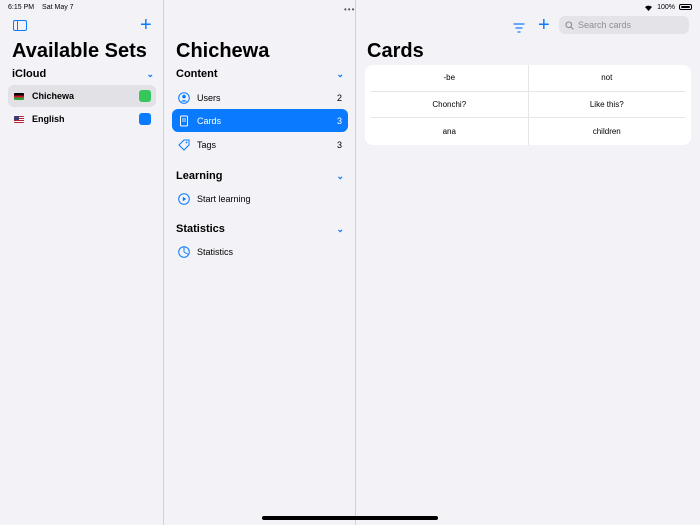  I want to click on battery-icon, so click(685, 7).